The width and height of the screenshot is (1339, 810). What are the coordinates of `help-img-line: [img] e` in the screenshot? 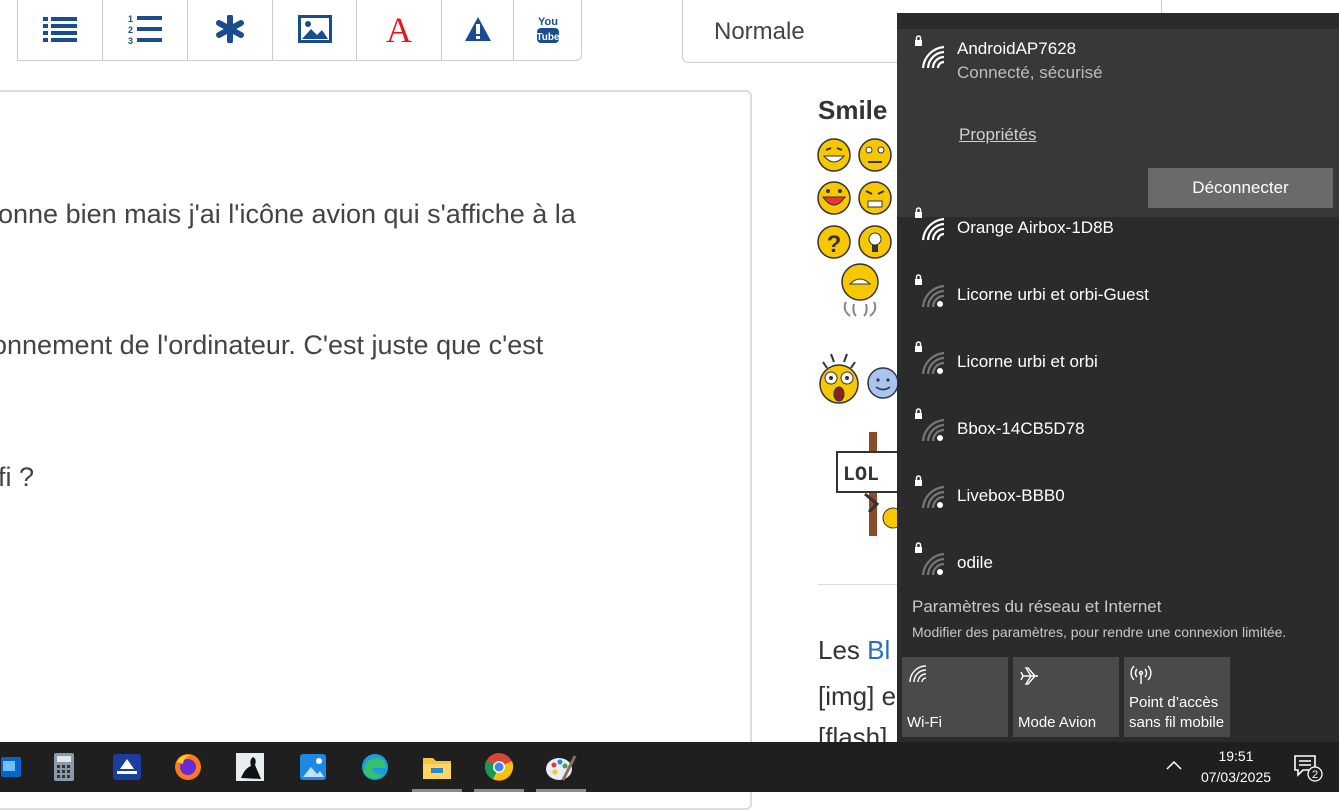 It's located at (857, 696).